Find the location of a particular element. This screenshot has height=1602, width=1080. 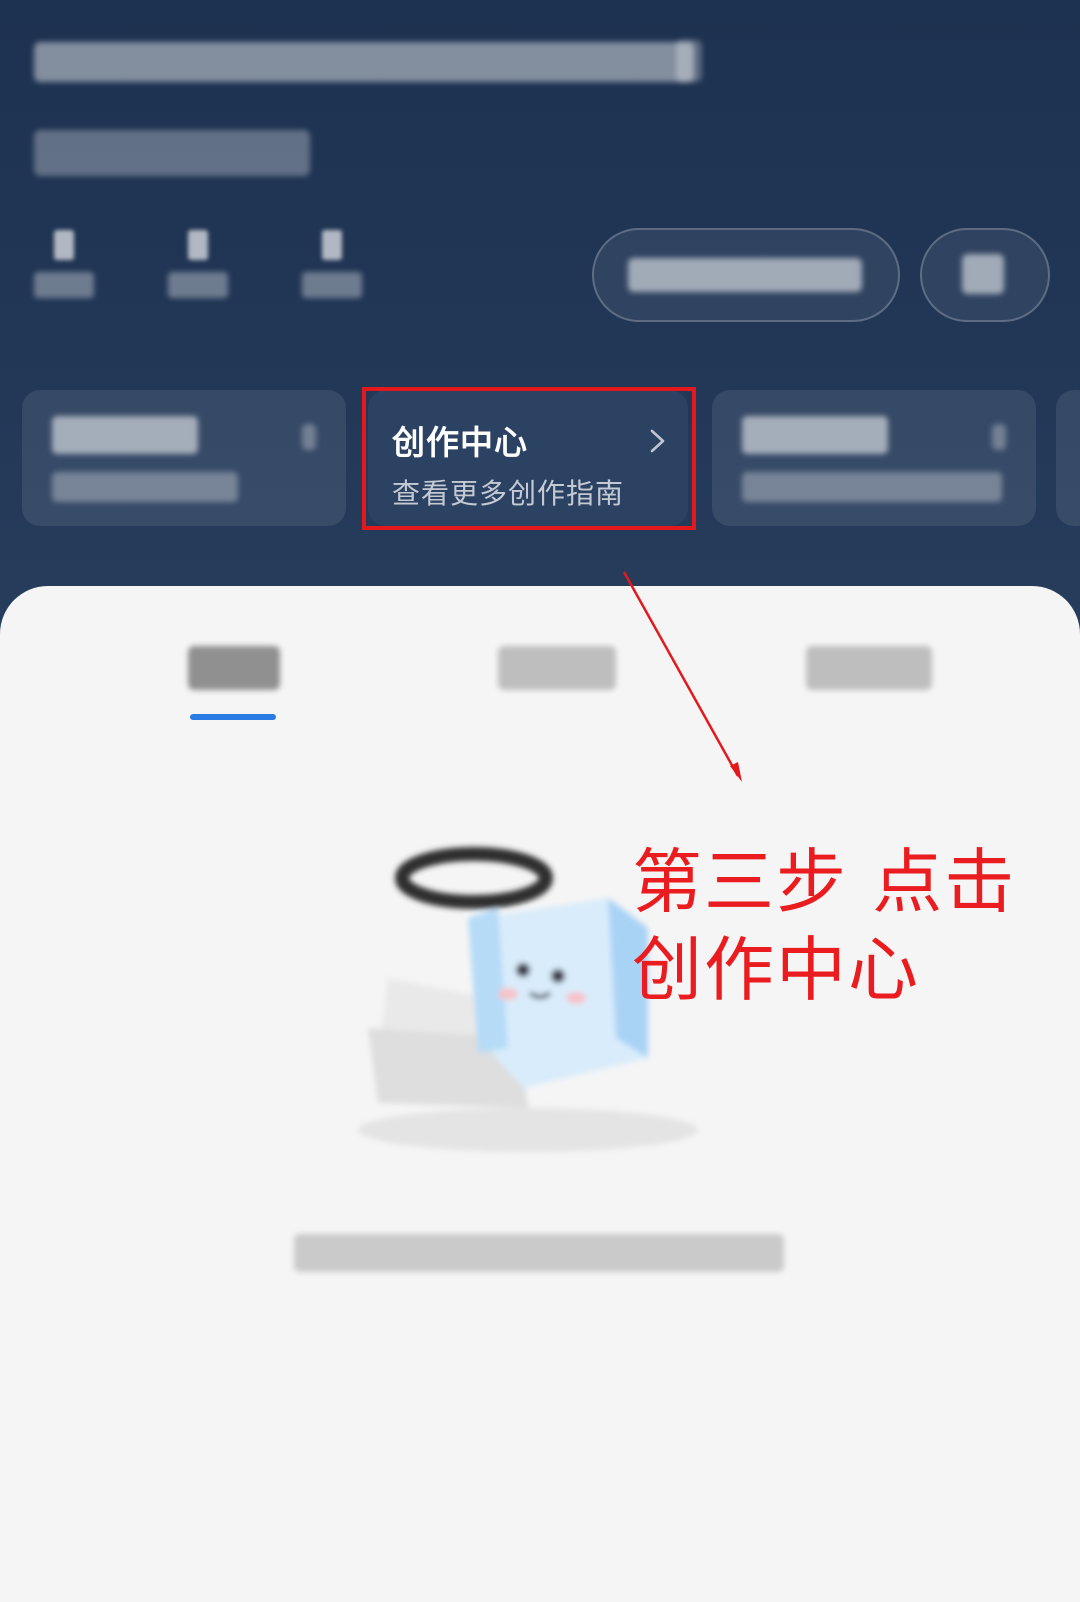

tab-works is located at coordinates (234, 668).